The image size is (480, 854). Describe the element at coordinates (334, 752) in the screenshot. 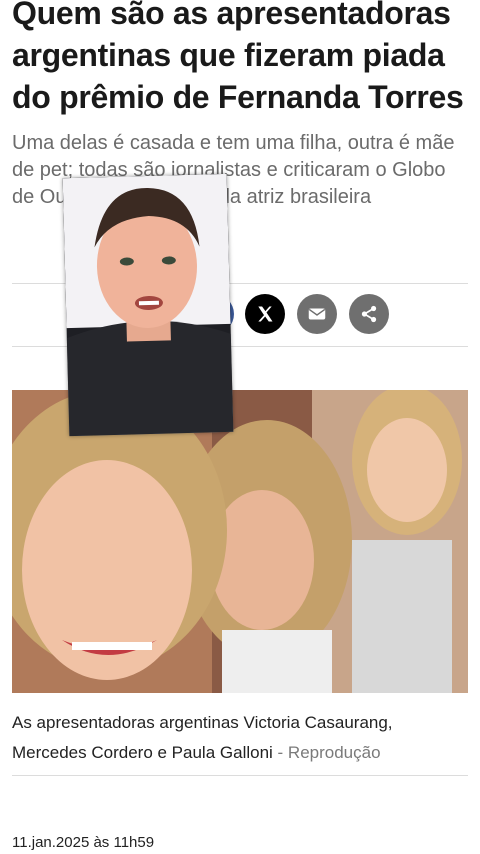

I see `caption-credit: Reprodução` at that location.